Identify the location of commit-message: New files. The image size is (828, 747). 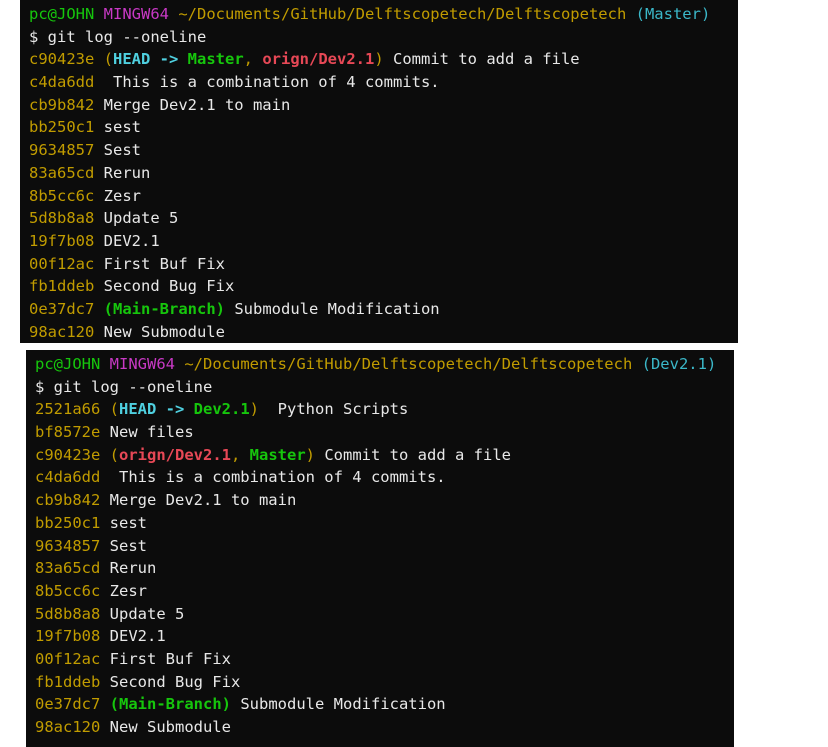
(147, 432).